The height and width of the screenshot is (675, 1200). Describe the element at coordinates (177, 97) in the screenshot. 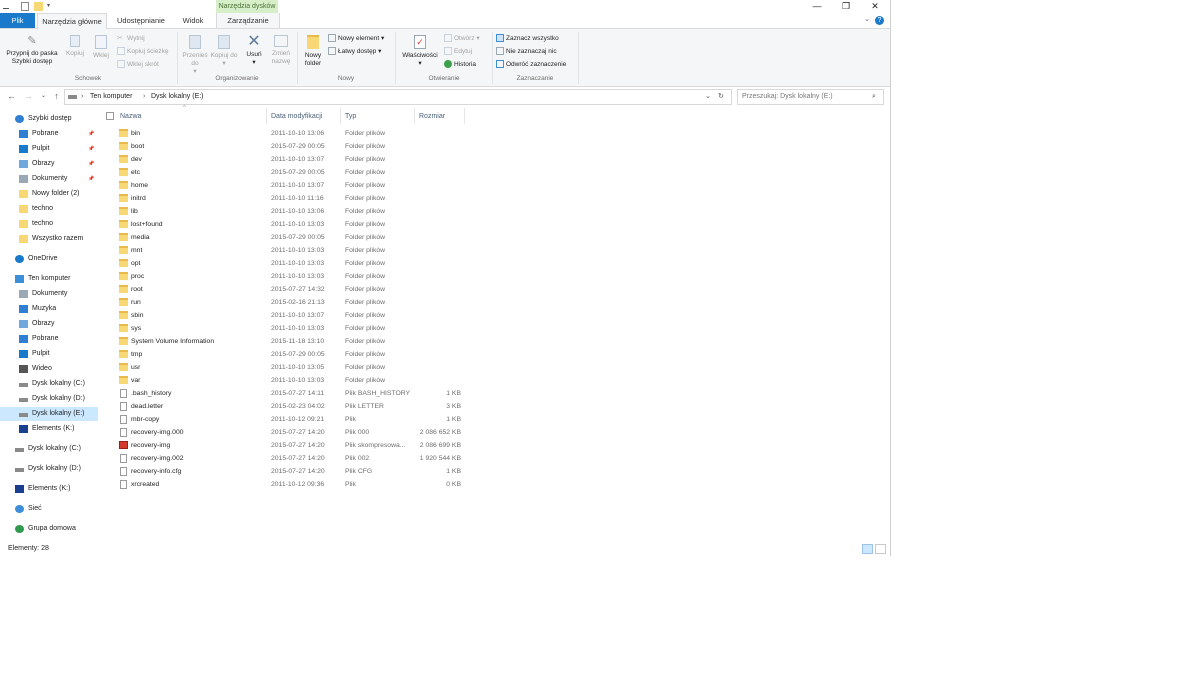

I see `breadcrumb-drive-e: Dysk lokalny (E:)` at that location.